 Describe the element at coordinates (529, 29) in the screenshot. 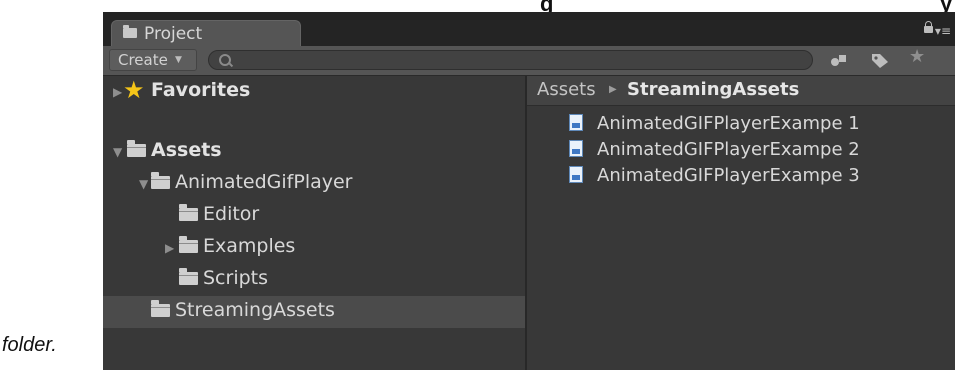

I see `window-tab-bar: Project ▾≡` at that location.